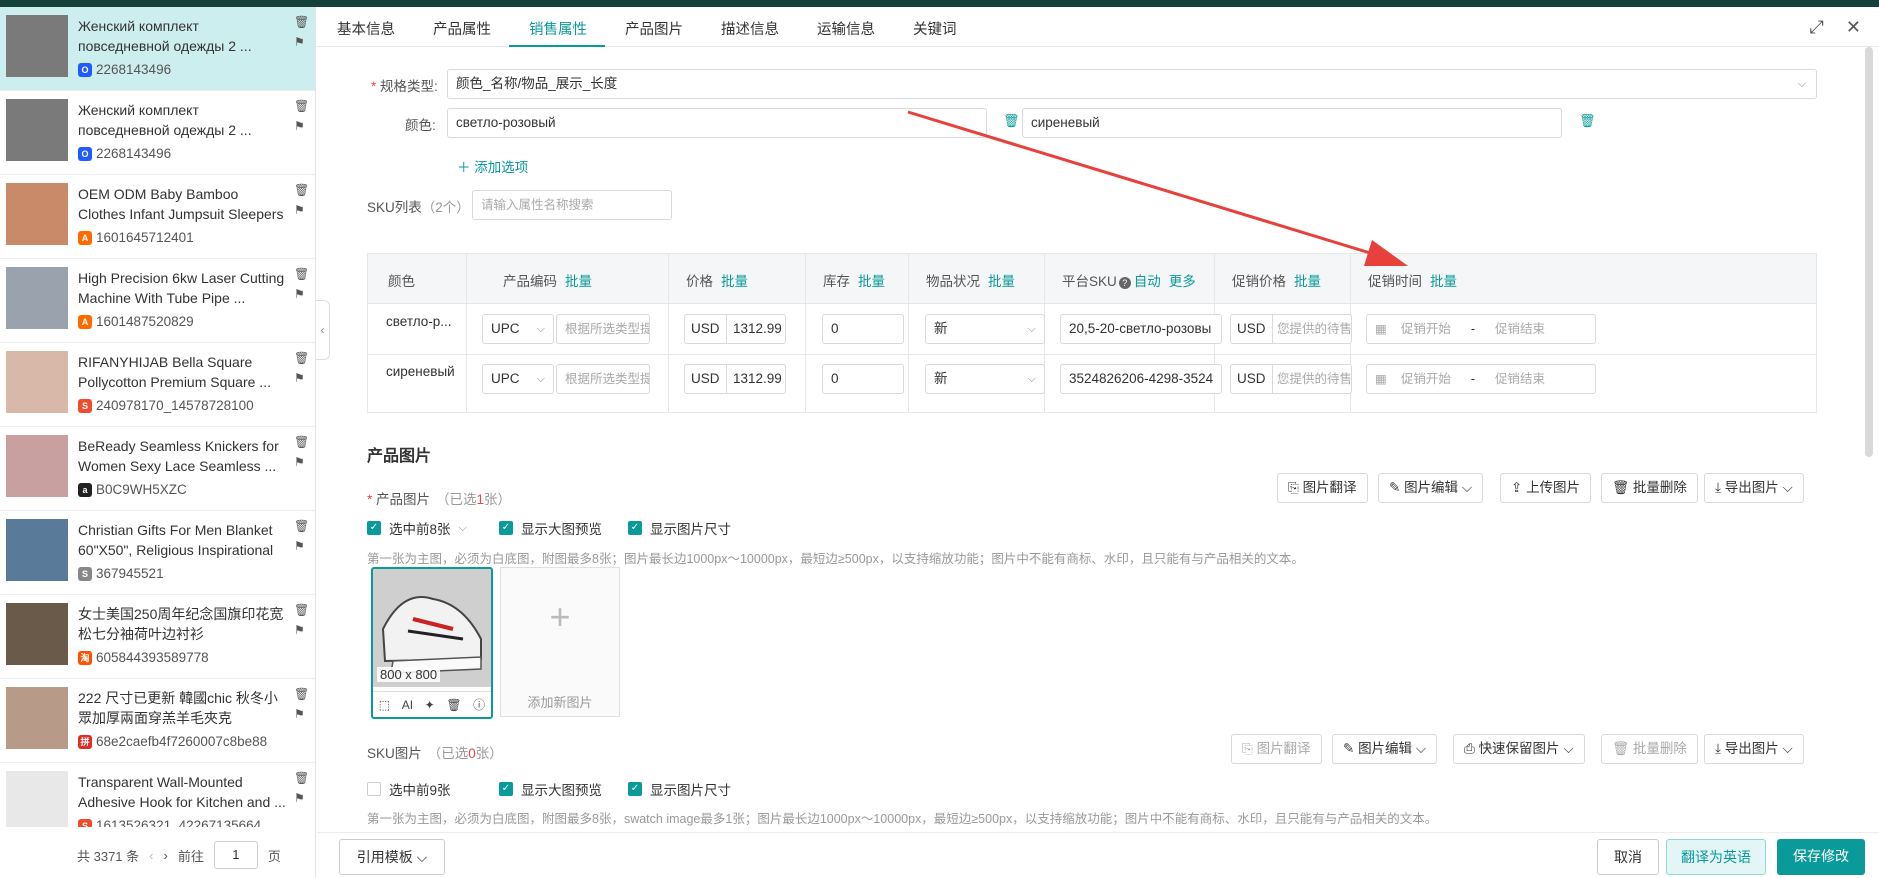 The width and height of the screenshot is (1879, 878). I want to click on tab-product-images: 产品图片, so click(654, 28).